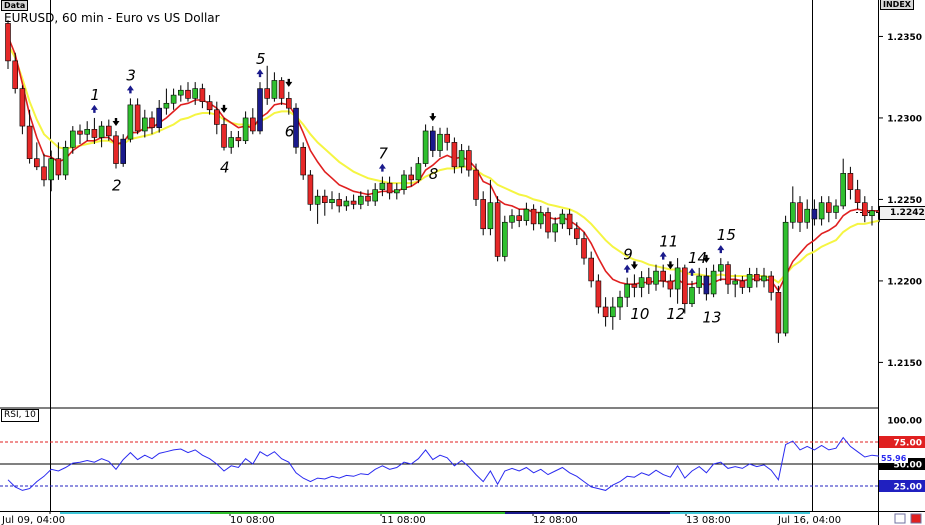  I want to click on price-tick-label: 1.2350, so click(904, 38).